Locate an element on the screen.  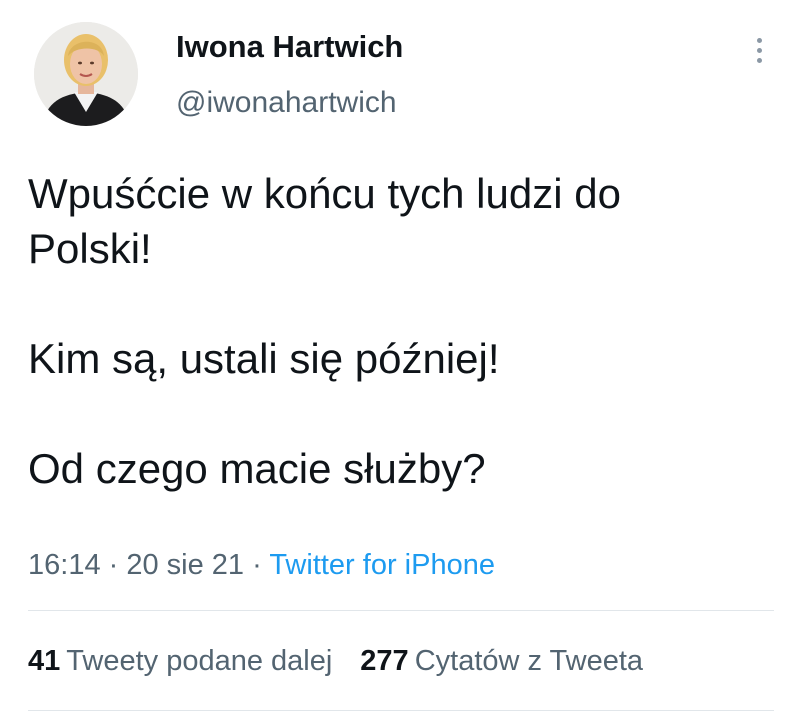
tweet-paragraph: Wpuśćcie w końcu tych ludzi do Polski! is located at coordinates (324, 221).